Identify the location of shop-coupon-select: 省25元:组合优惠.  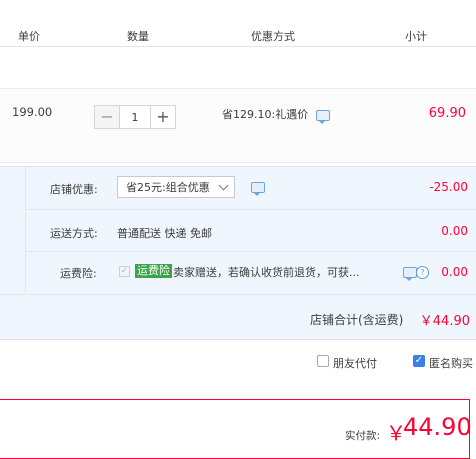
(176, 187).